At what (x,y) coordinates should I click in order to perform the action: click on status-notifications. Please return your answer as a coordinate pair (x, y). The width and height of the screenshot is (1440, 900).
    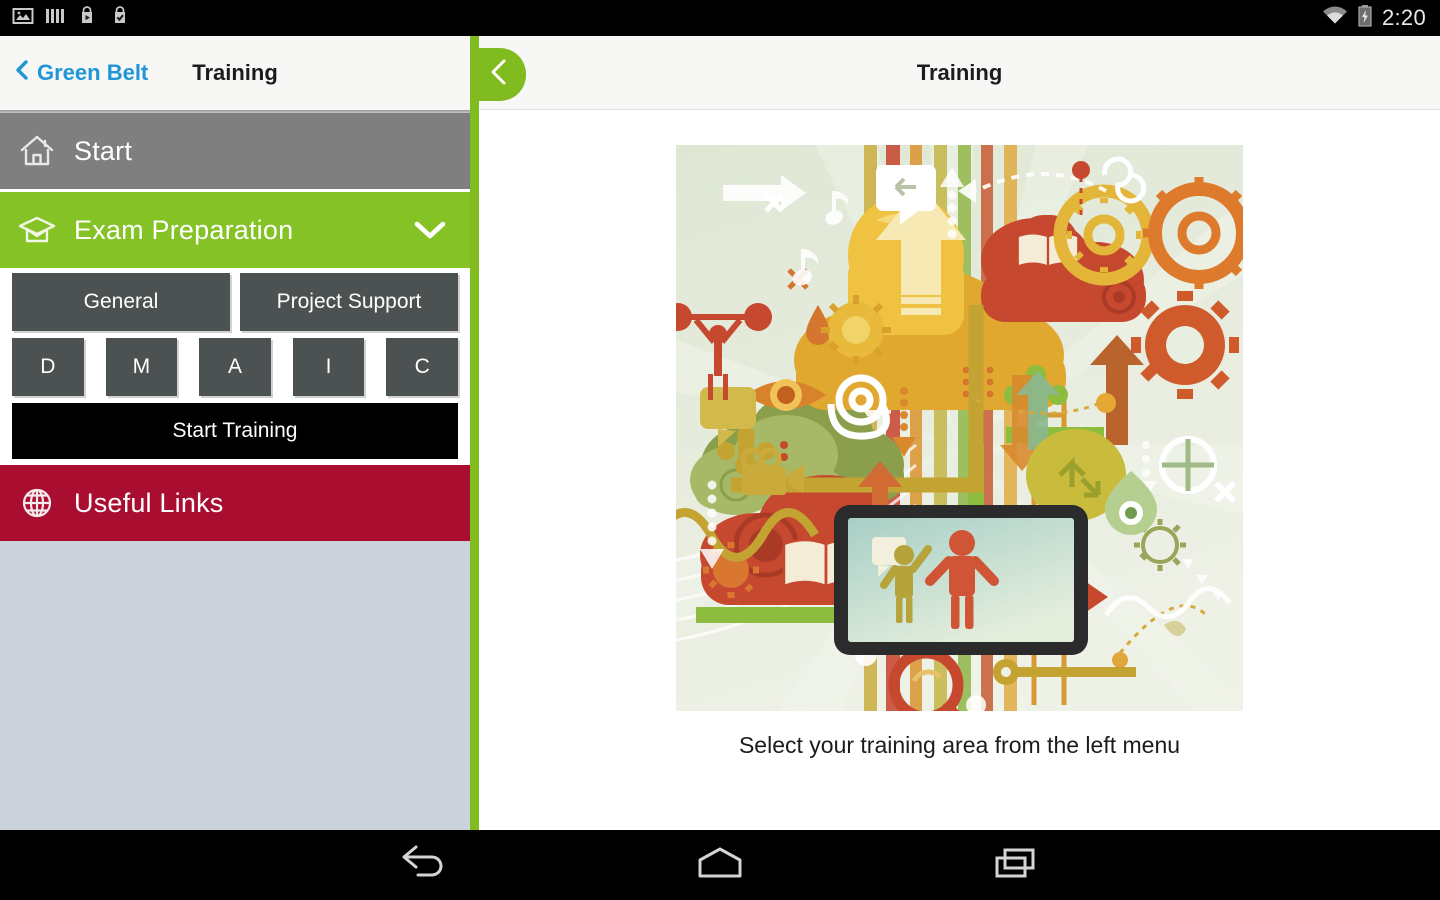
    Looking at the image, I should click on (65, 18).